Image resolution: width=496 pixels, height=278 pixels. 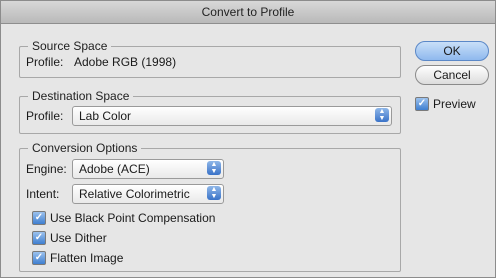 I want to click on intent-label: Intent:, so click(x=43, y=194).